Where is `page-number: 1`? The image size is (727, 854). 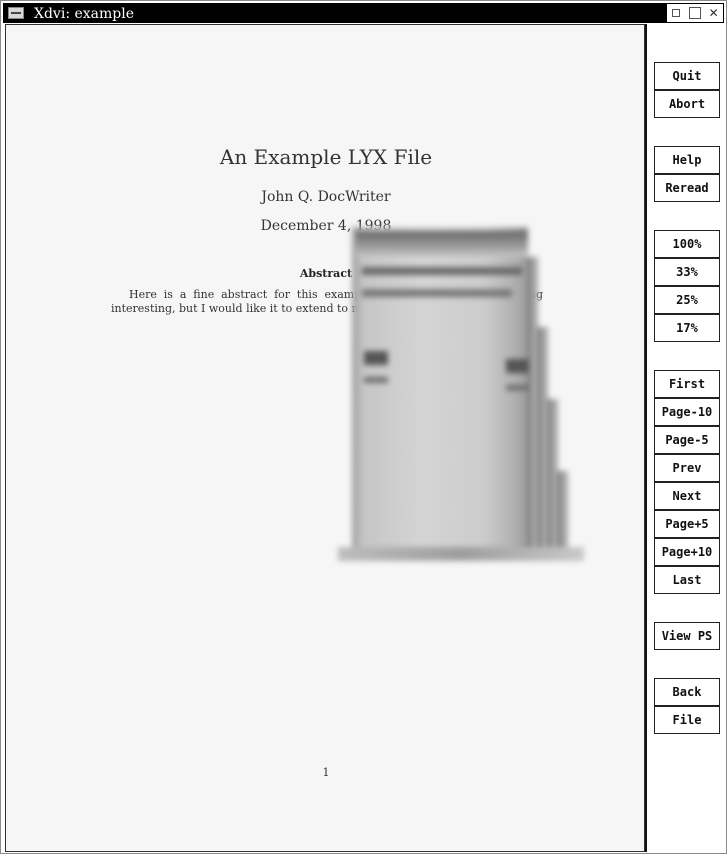 page-number: 1 is located at coordinates (326, 772).